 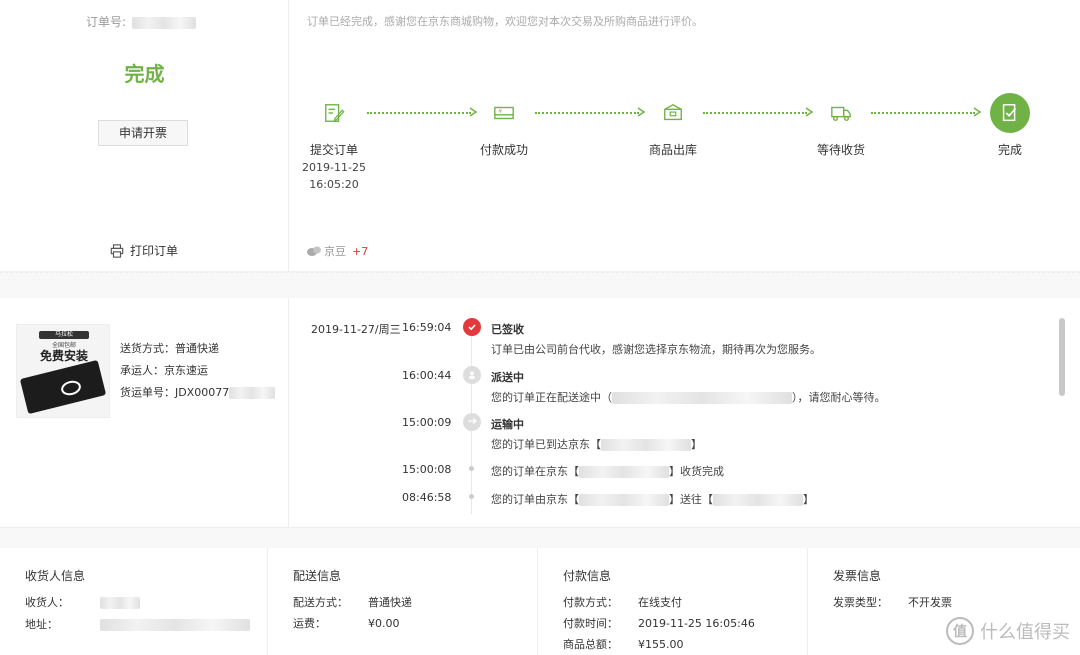 I want to click on payment-icon: ¥, so click(x=504, y=113).